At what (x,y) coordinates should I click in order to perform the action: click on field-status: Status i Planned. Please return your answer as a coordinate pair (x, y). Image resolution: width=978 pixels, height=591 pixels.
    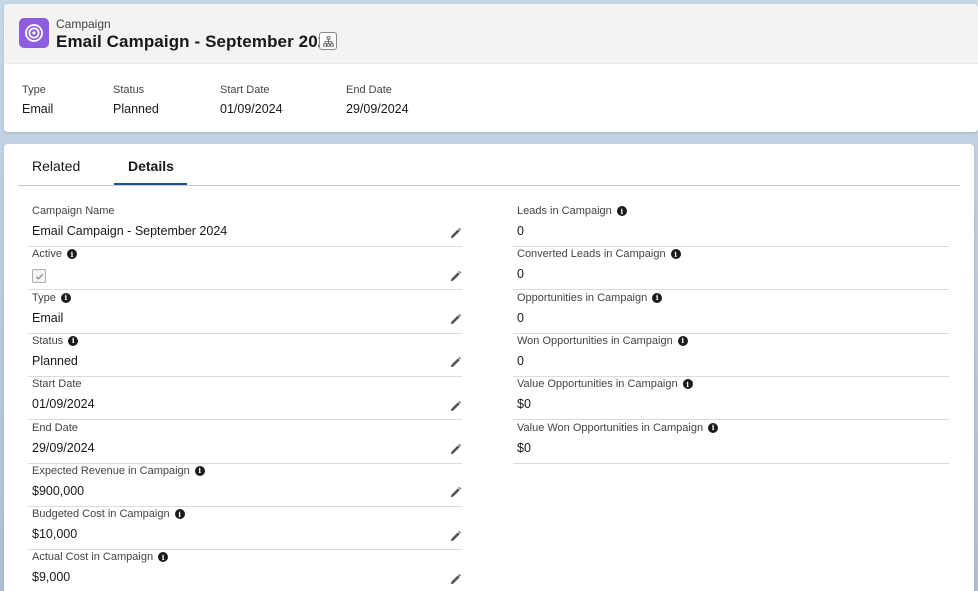
    Looking at the image, I should click on (245, 355).